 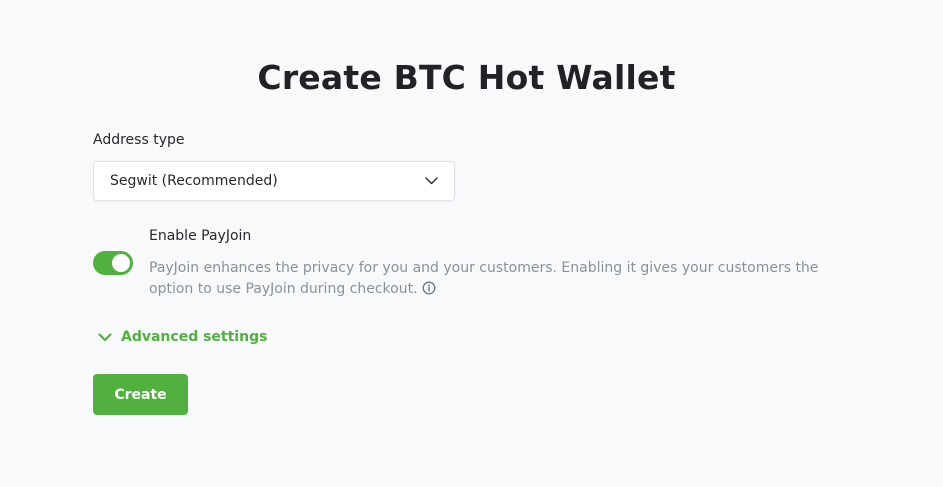 I want to click on address-type-label: Address type, so click(x=139, y=140).